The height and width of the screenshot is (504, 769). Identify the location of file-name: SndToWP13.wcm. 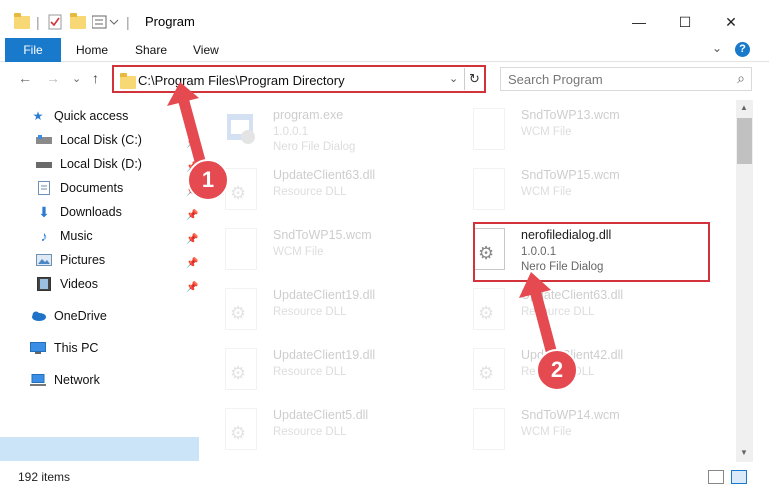
(570, 115).